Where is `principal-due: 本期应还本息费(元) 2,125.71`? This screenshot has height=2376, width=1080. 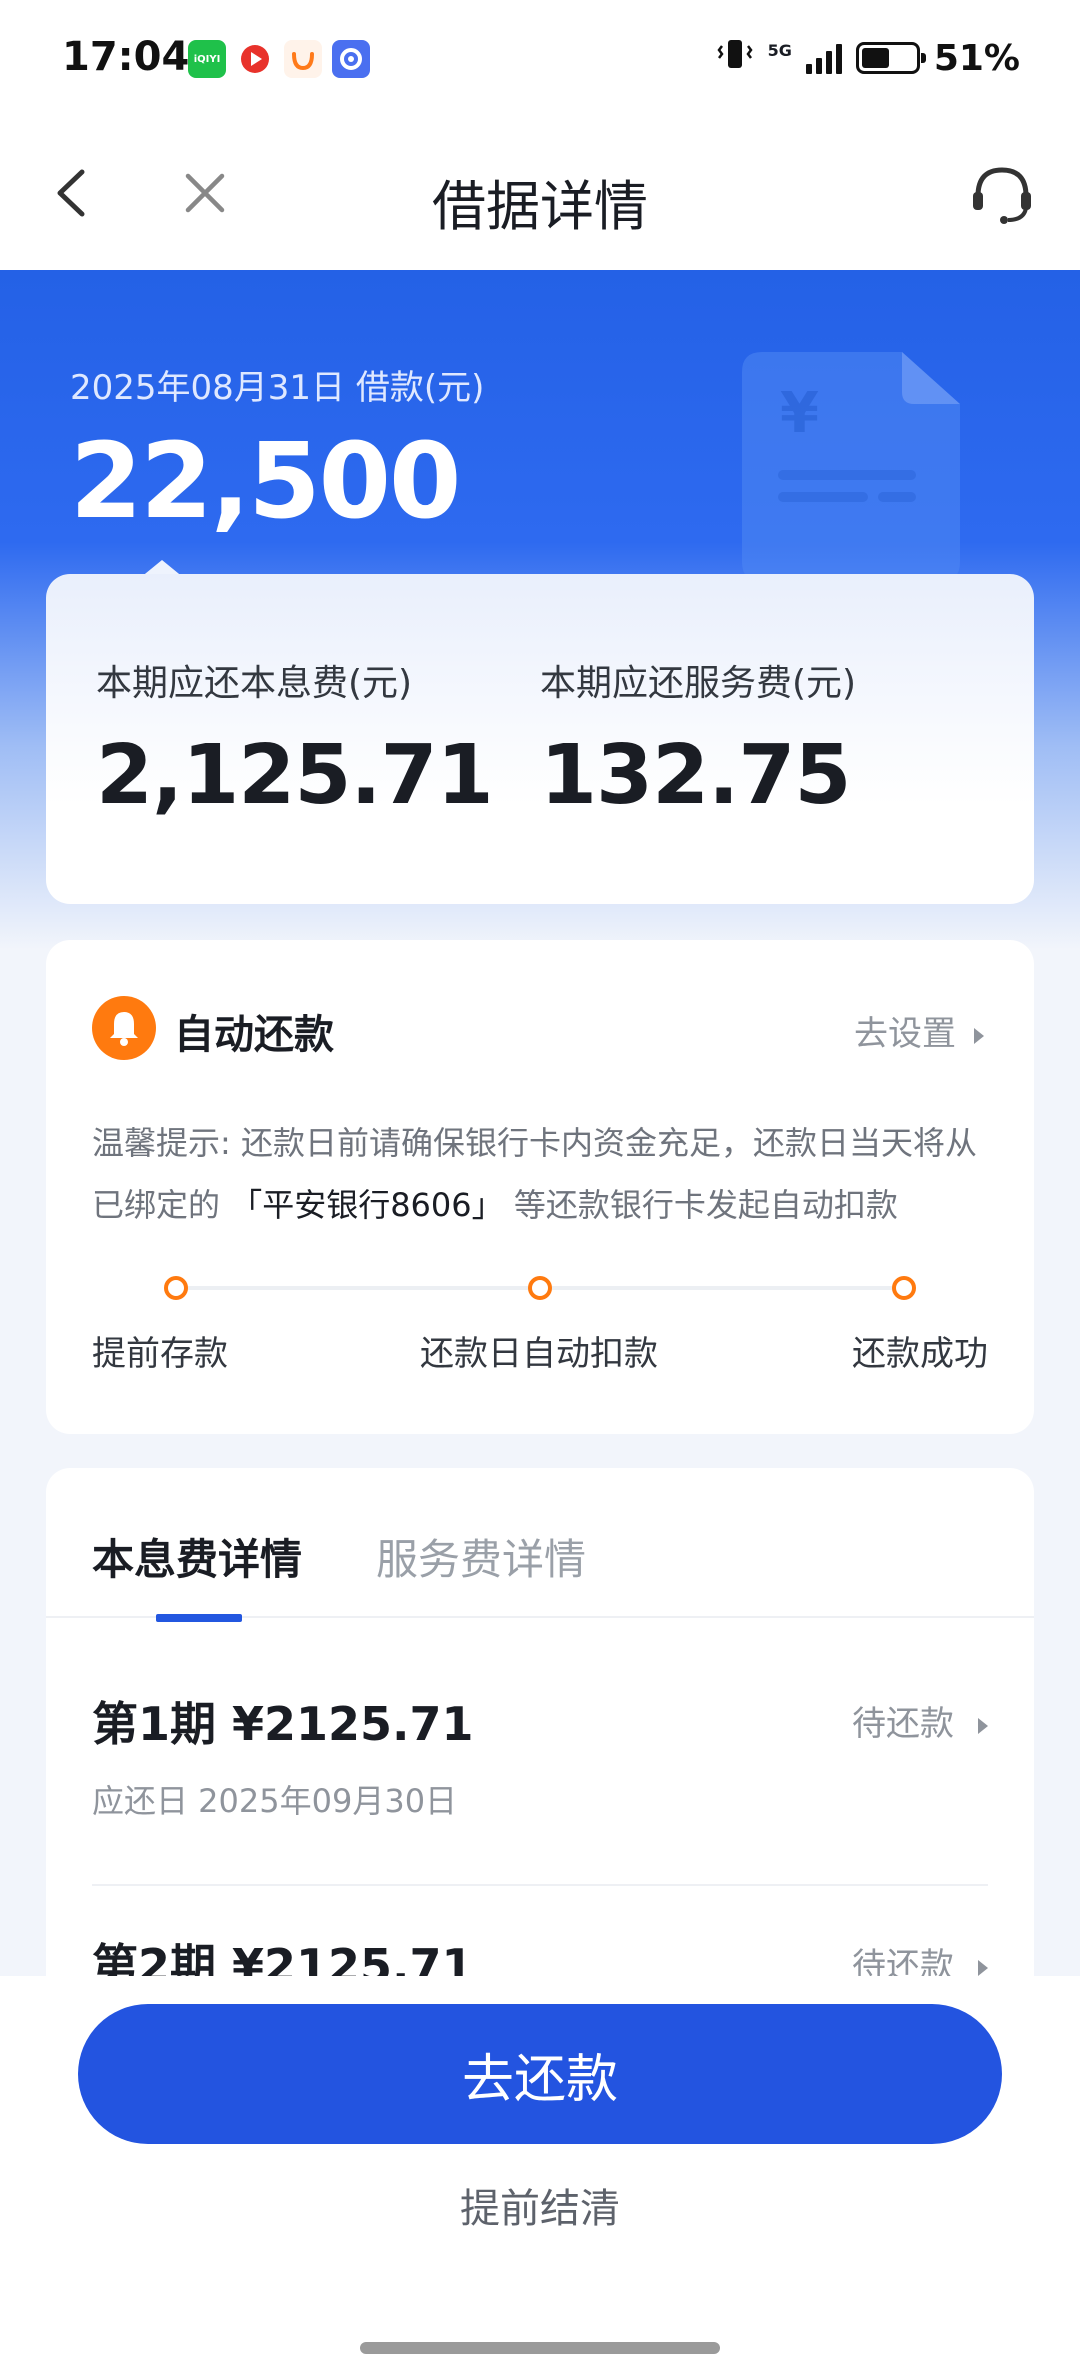
principal-due: 本期应还本息费(元) 2,125.71 is located at coordinates (295, 738).